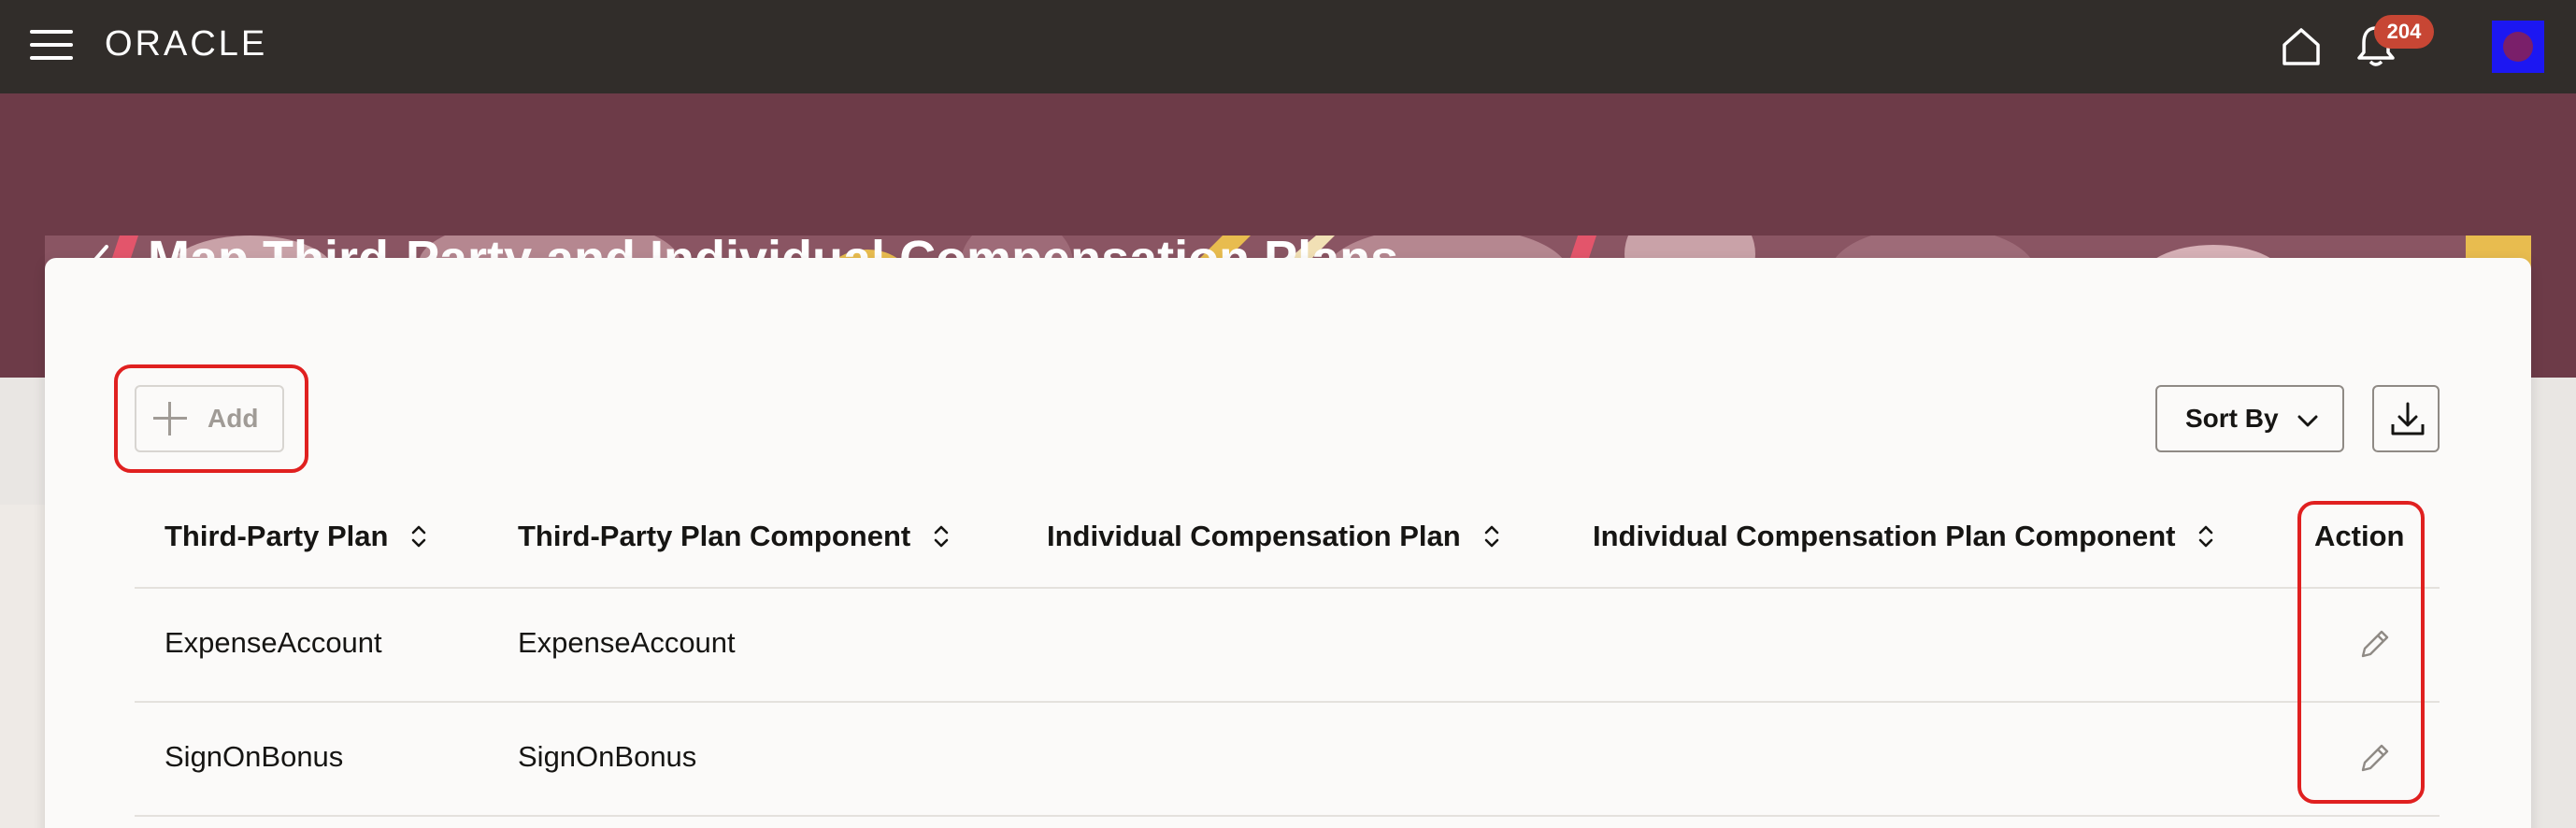  Describe the element at coordinates (607, 756) in the screenshot. I see `cell-third-party-plan-component: SignOnBonus` at that location.